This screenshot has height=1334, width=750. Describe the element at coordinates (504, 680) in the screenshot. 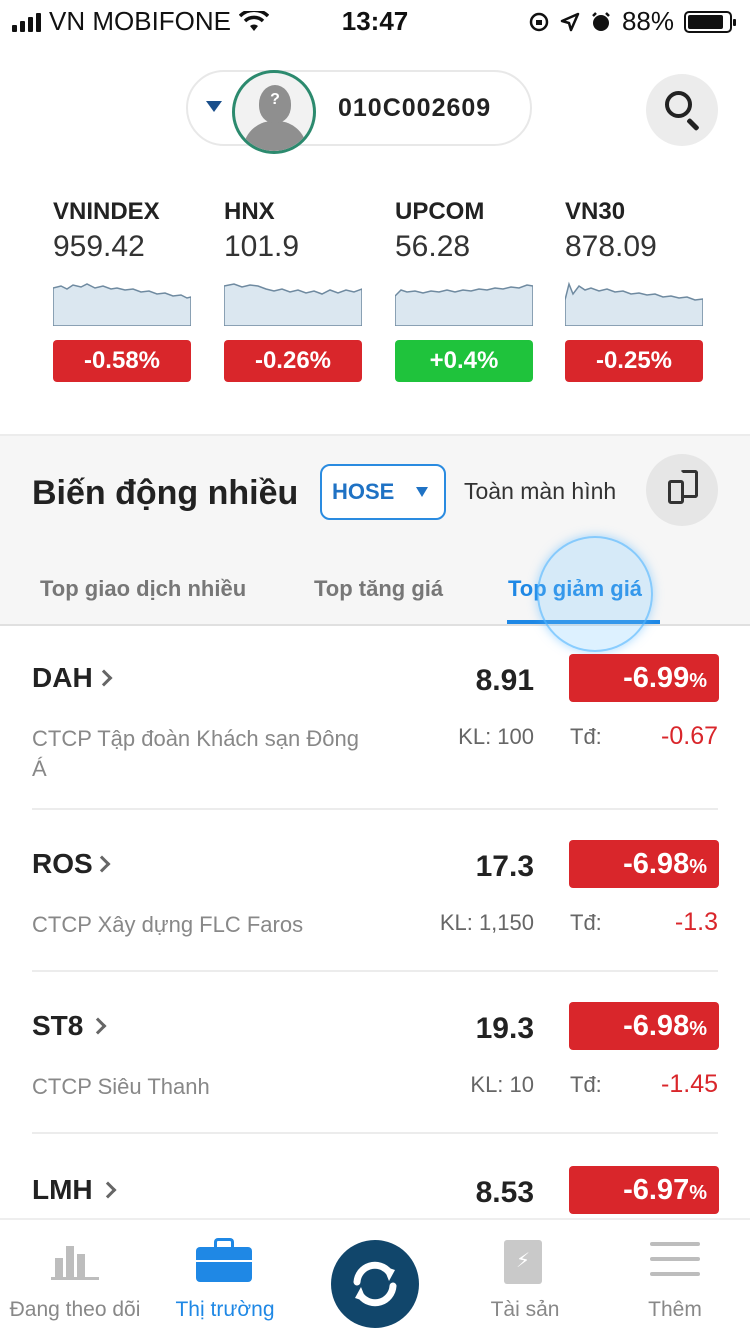

I see `stock-price: 8.91` at that location.